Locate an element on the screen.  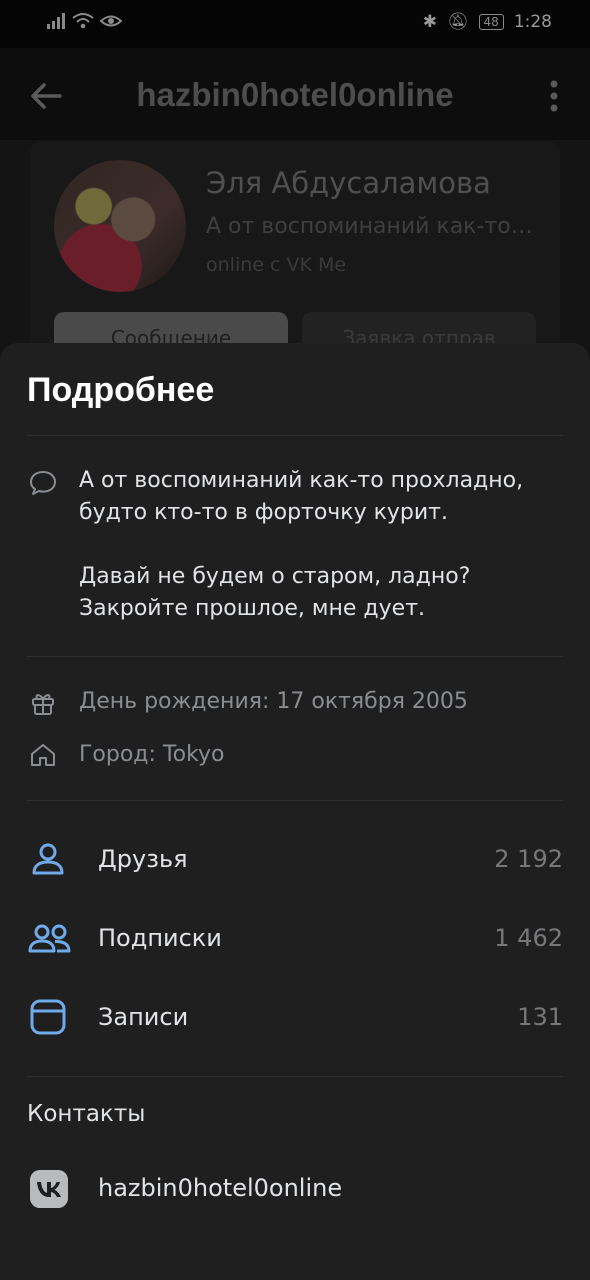
friends-label: Друзья is located at coordinates (143, 859).